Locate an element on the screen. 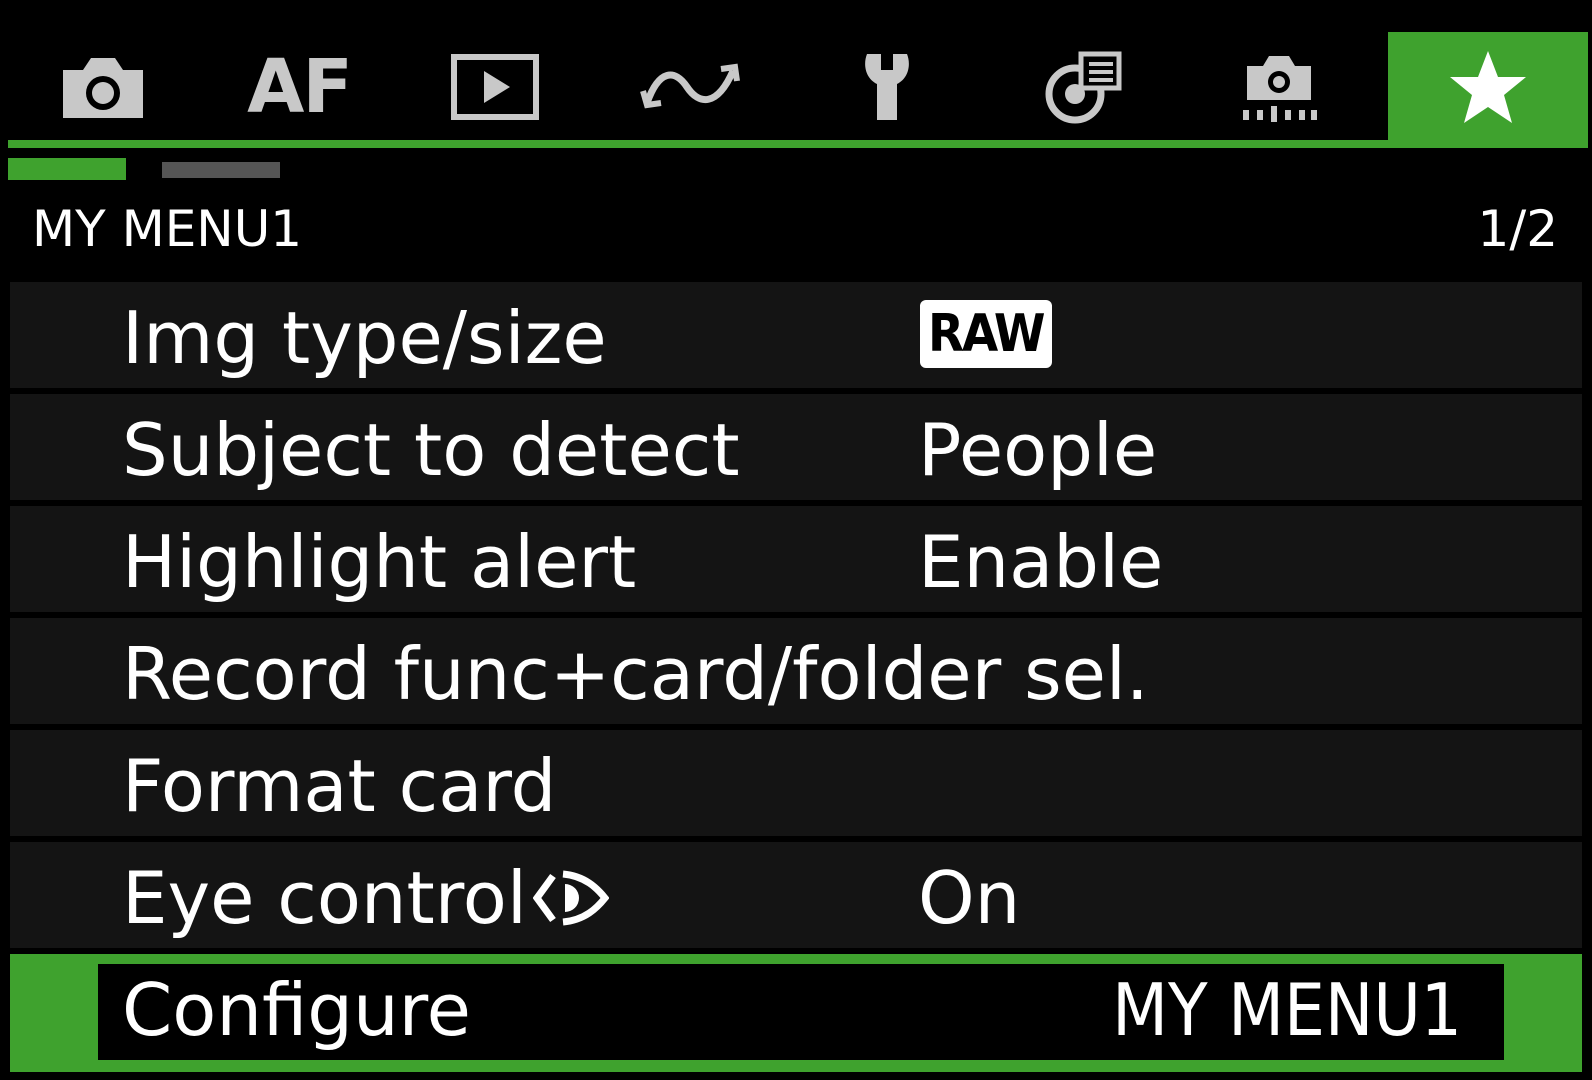 The height and width of the screenshot is (1080, 1592). tab-my-menu is located at coordinates (1488, 87).